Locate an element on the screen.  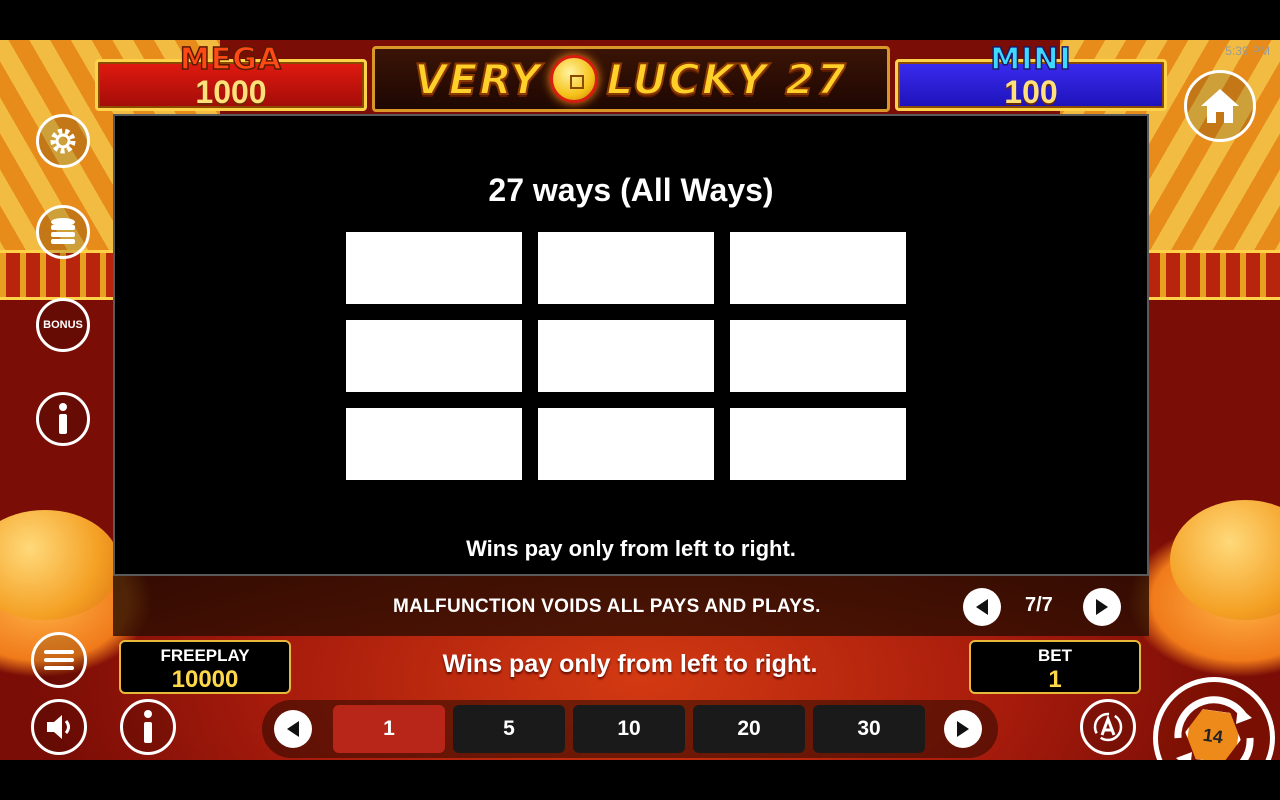
gear-icon is located at coordinates (63, 141).